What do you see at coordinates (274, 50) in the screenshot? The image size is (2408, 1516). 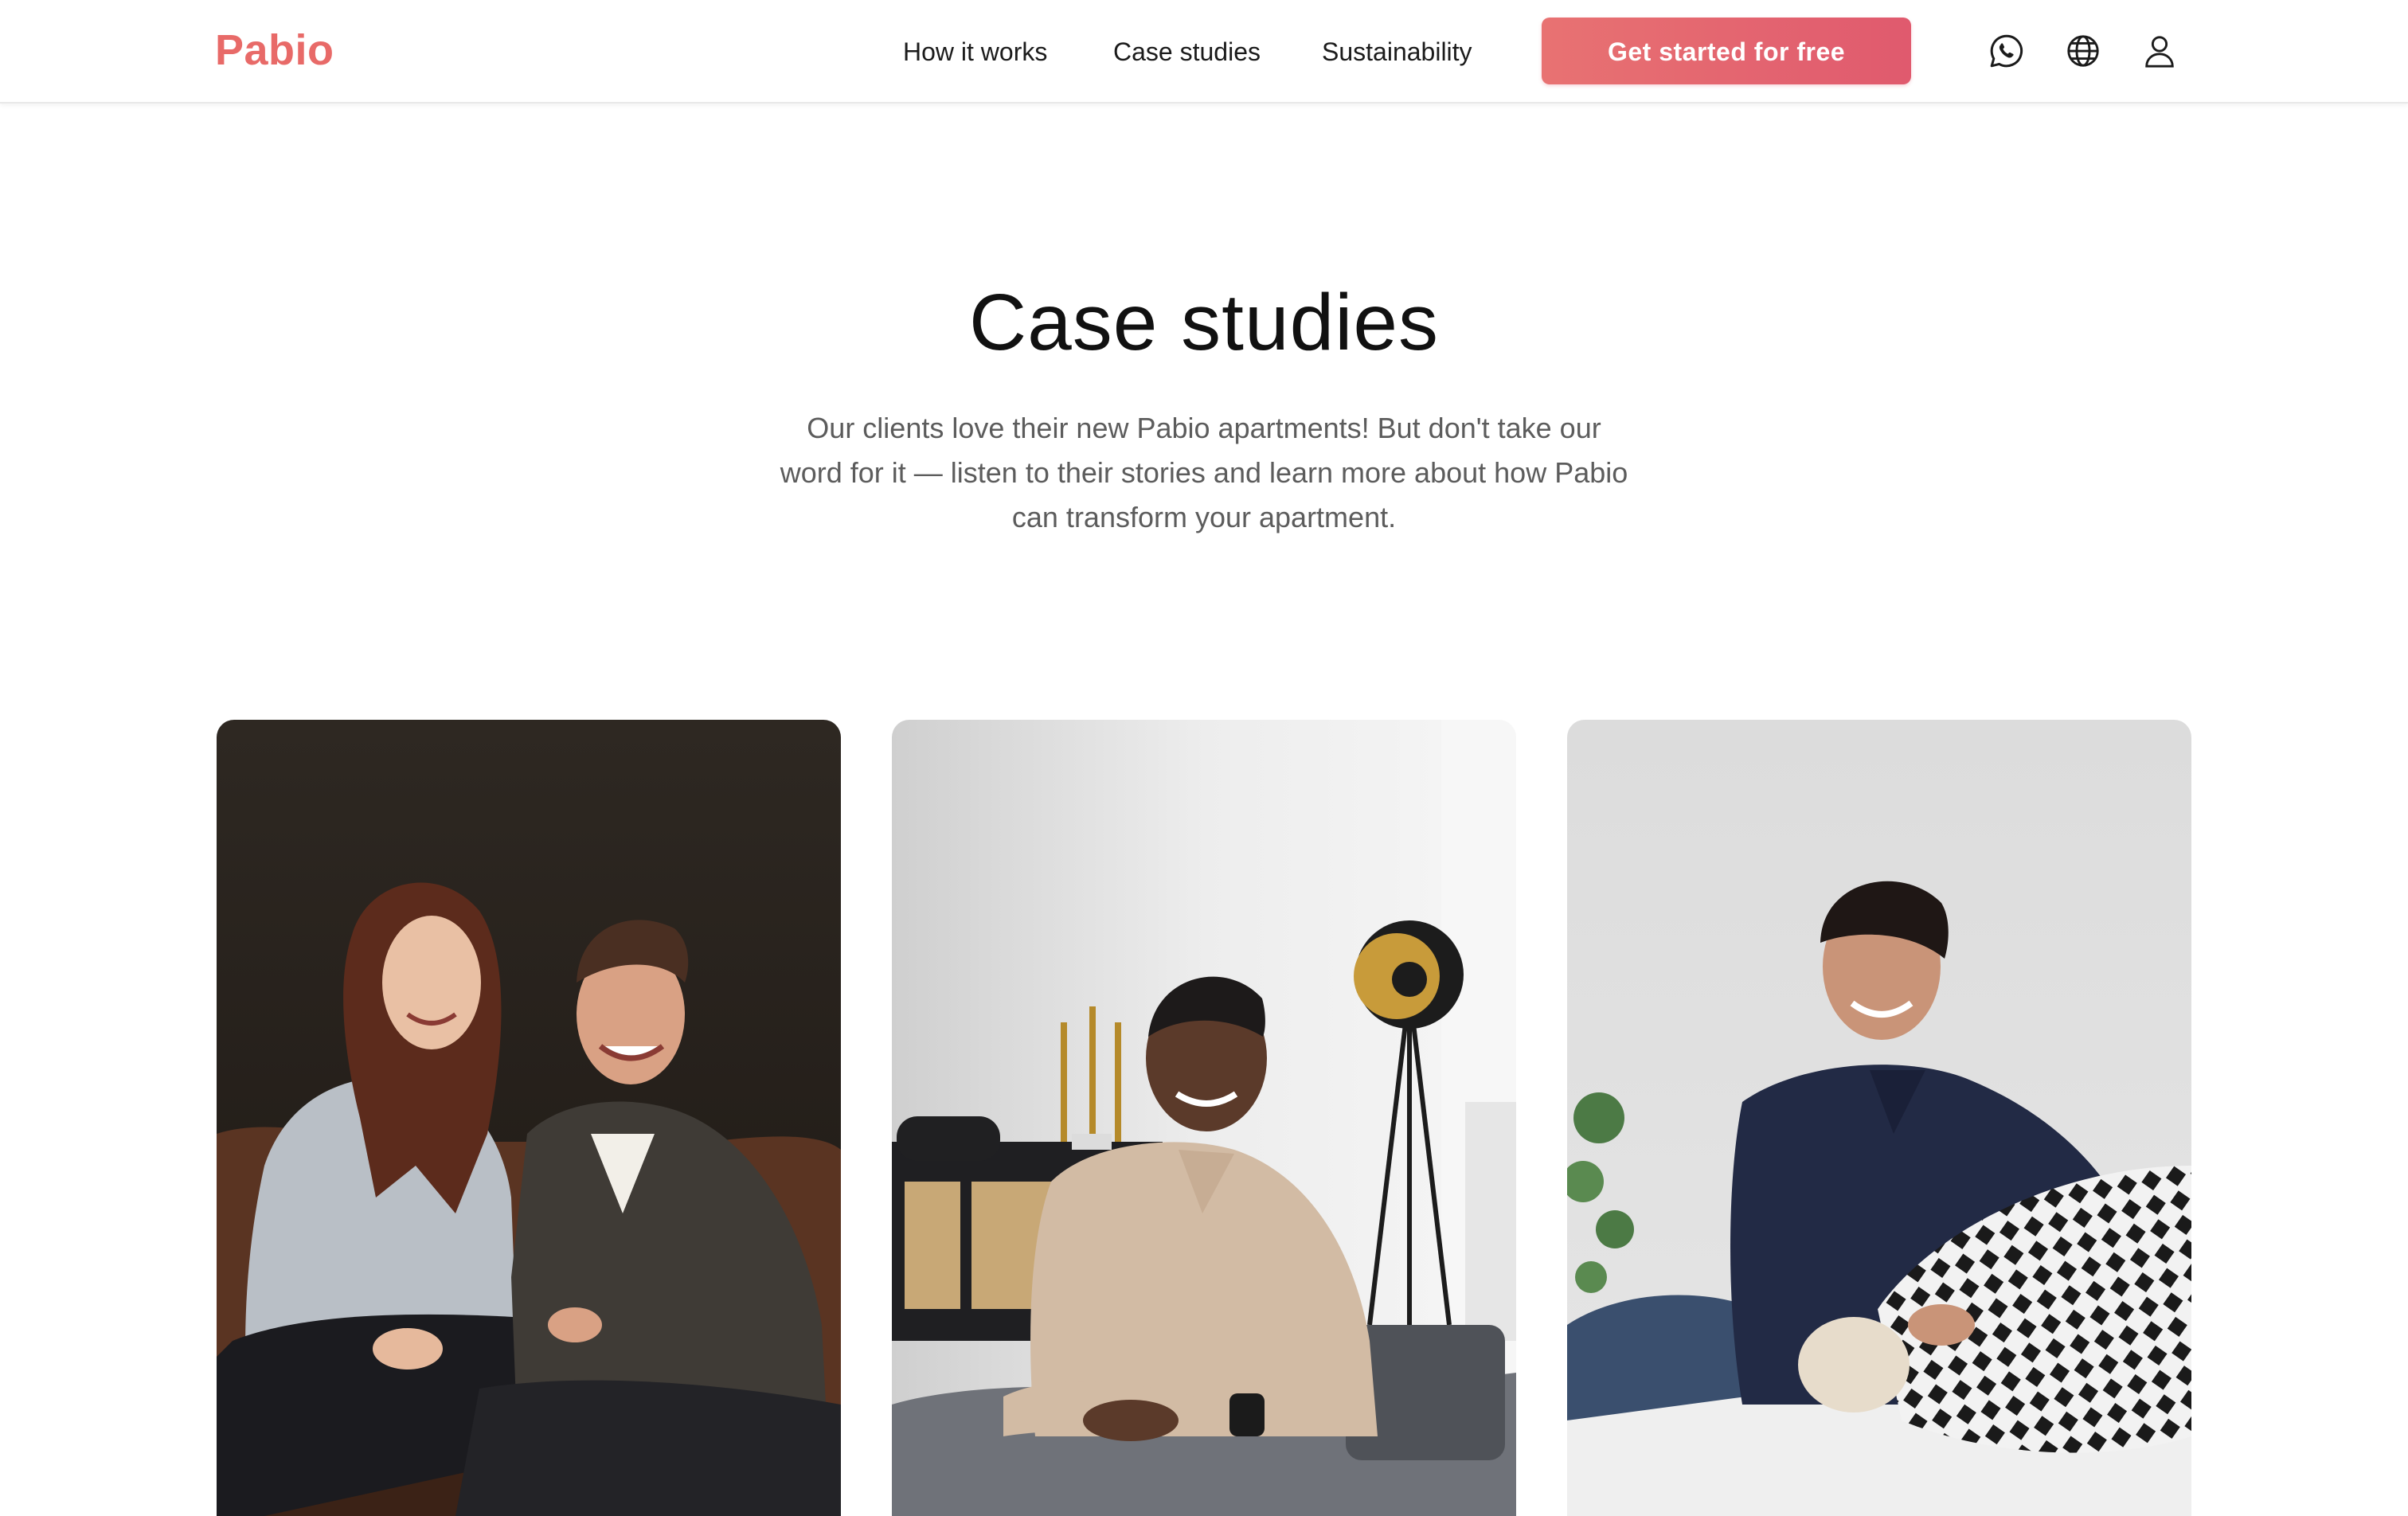 I see `pabio-logo: Pabio` at bounding box center [274, 50].